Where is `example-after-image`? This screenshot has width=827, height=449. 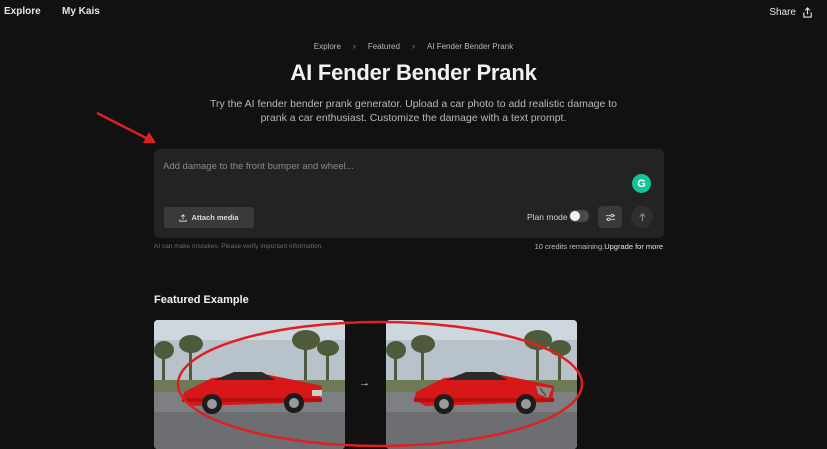
example-after-image is located at coordinates (481, 384).